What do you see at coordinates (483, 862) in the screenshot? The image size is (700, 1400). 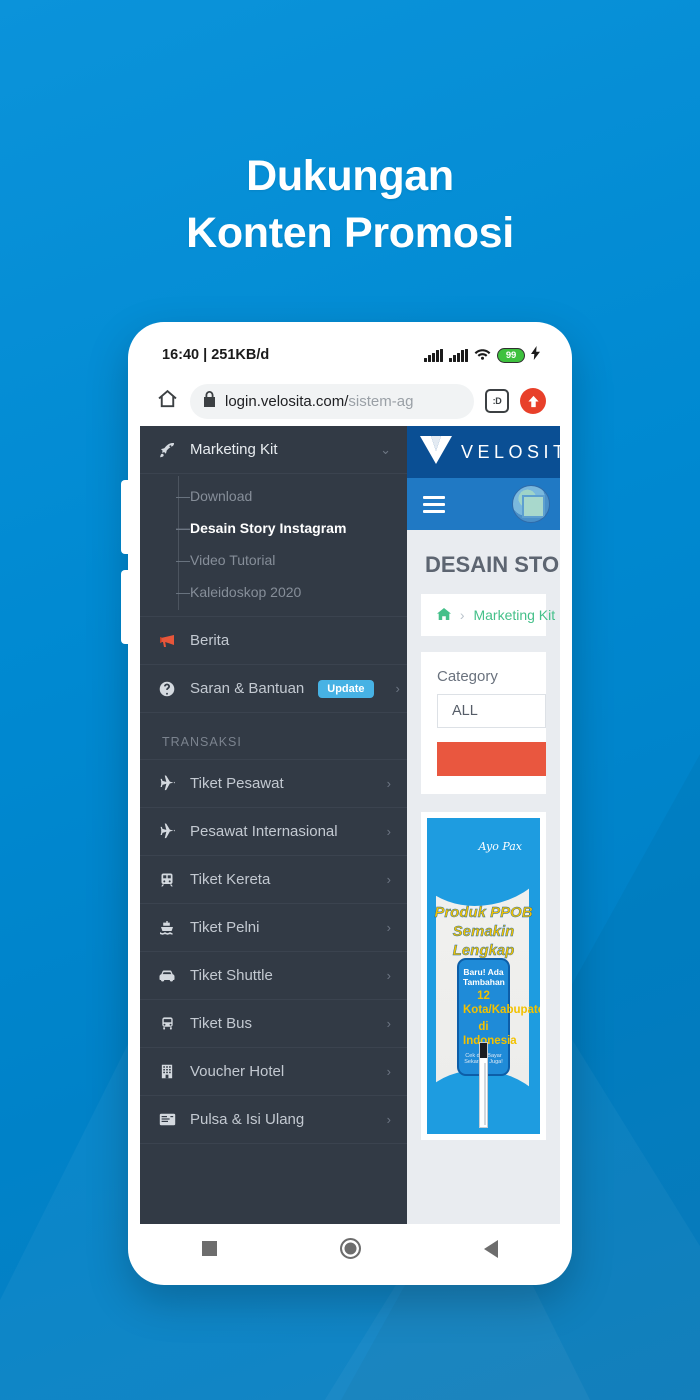 I see `promo-wave-top` at bounding box center [483, 862].